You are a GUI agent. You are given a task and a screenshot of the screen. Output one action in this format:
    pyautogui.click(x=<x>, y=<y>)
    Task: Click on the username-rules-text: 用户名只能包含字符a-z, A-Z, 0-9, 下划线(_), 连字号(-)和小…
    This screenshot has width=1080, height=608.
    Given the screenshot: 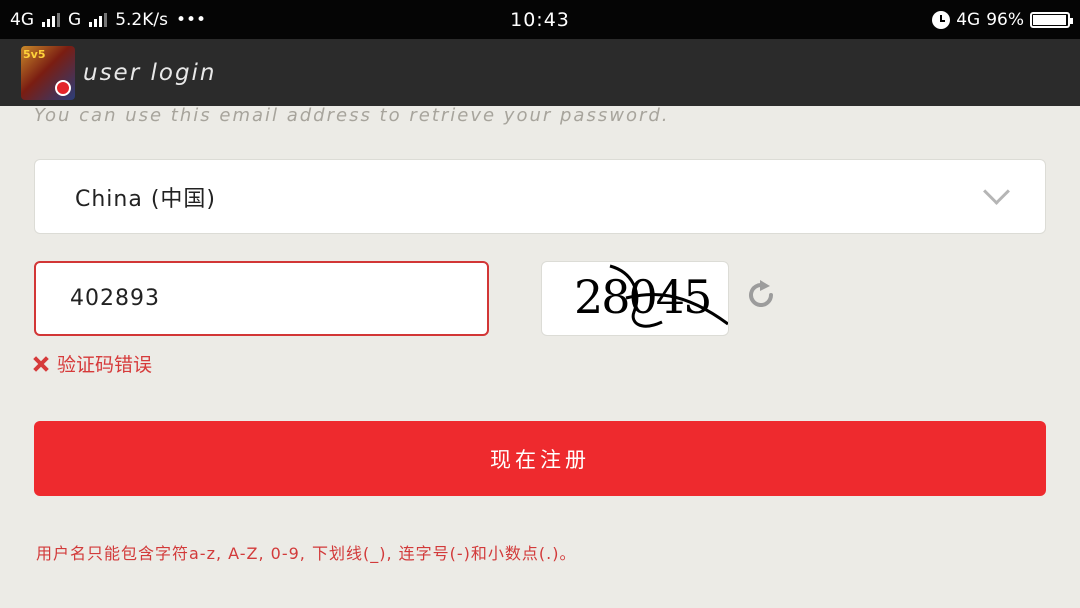 What is the action you would take?
    pyautogui.click(x=306, y=553)
    